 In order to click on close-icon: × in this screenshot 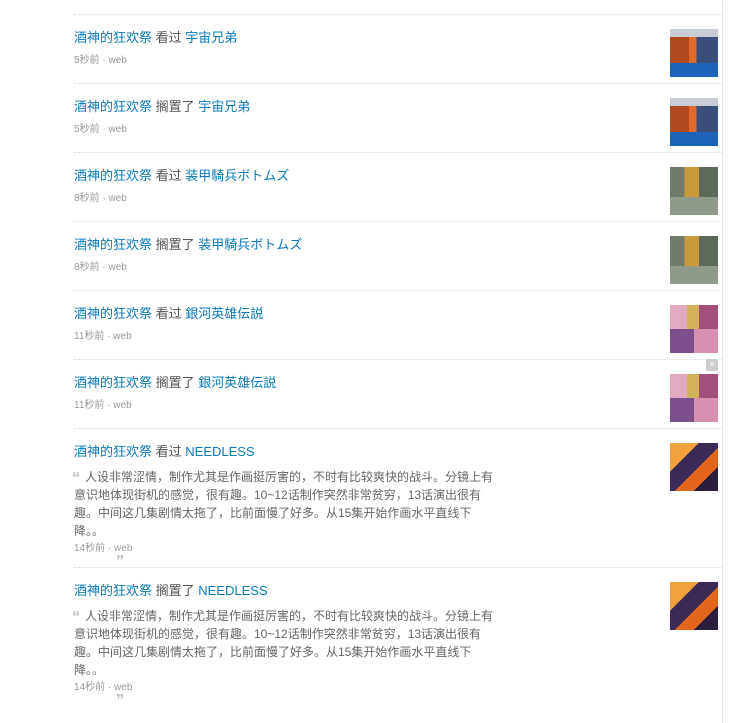, I will do `click(712, 365)`.